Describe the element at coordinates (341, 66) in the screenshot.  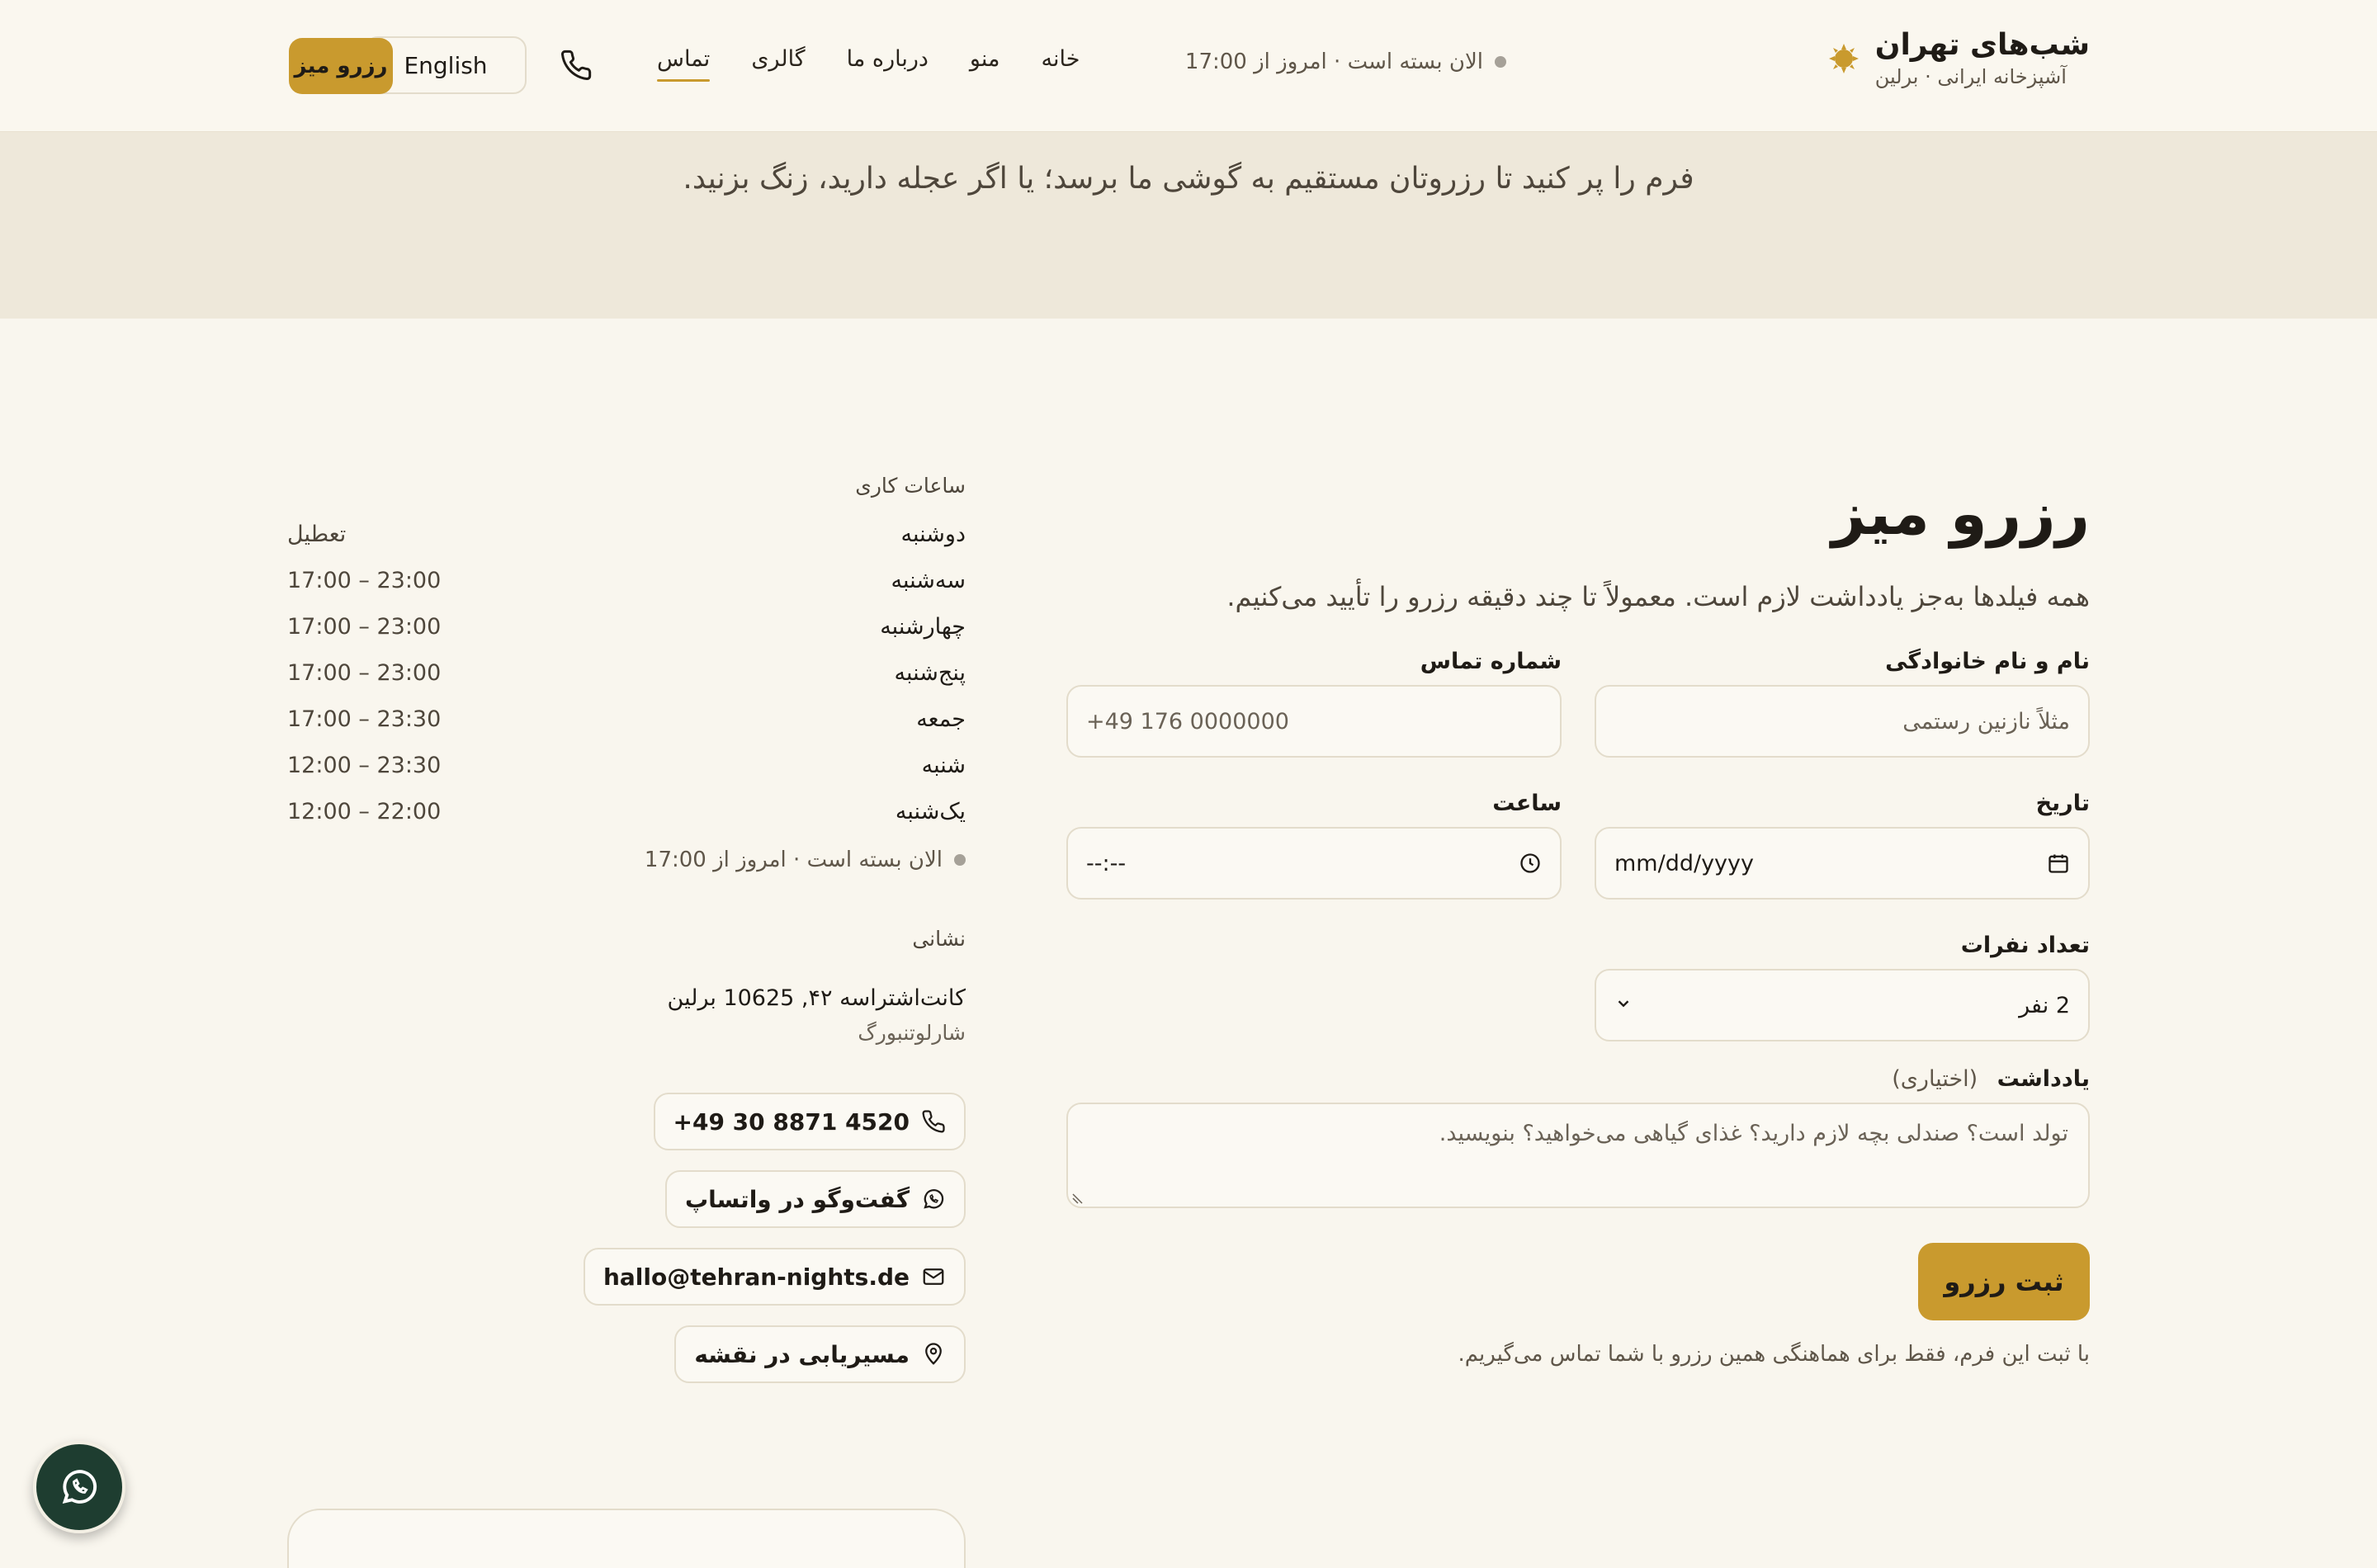
I see `header-reserve-button: رزرو میز` at that location.